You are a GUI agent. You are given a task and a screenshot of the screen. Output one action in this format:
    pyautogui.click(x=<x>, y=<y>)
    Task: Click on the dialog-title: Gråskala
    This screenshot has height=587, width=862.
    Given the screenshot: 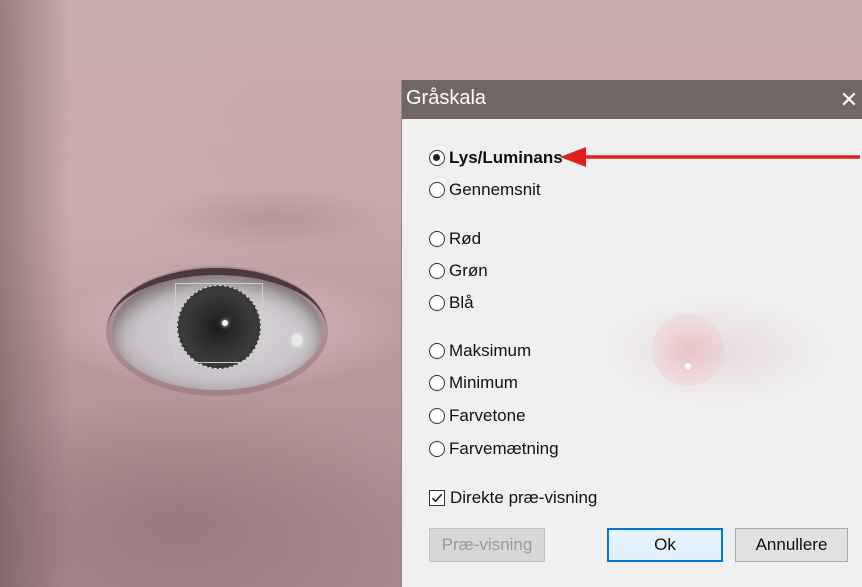 What is the action you would take?
    pyautogui.click(x=446, y=98)
    